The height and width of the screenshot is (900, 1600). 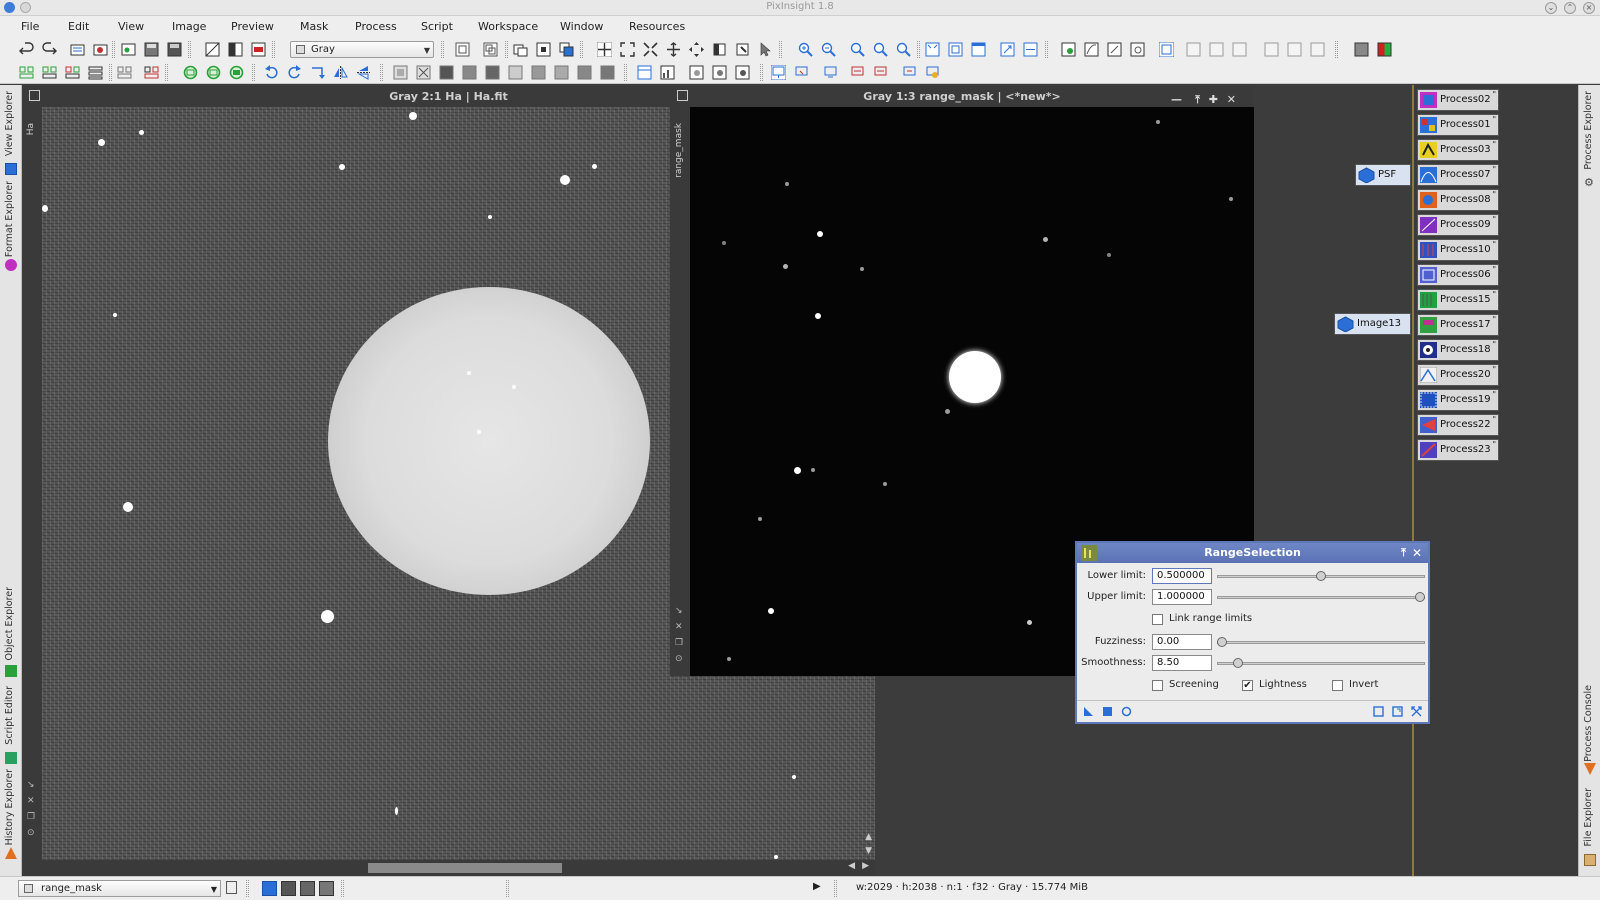 What do you see at coordinates (581, 26) in the screenshot?
I see `menu-window: Window` at bounding box center [581, 26].